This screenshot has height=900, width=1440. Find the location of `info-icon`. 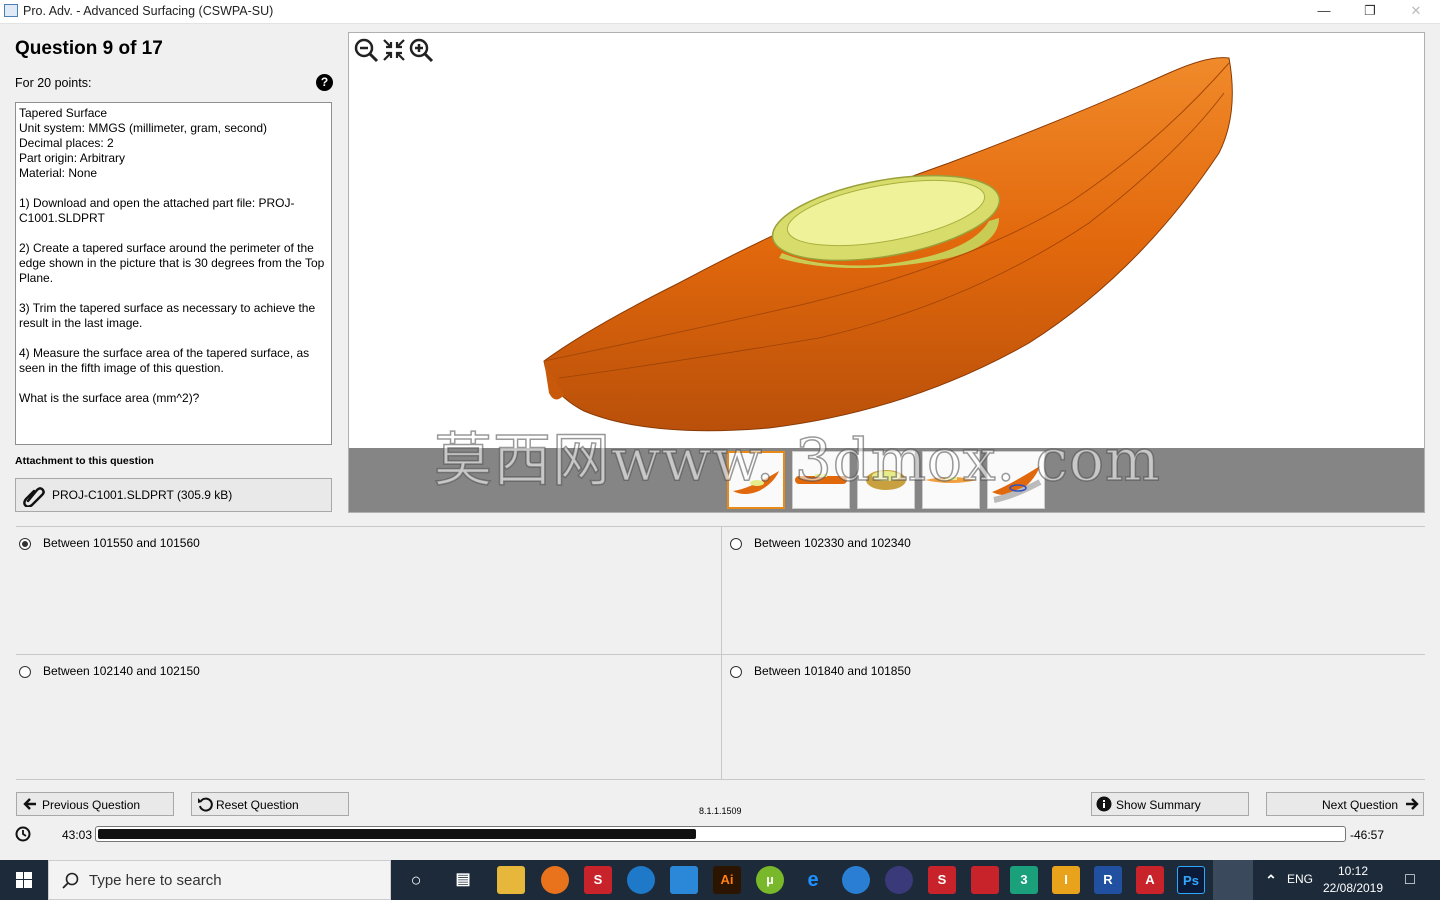

info-icon is located at coordinates (1104, 804).